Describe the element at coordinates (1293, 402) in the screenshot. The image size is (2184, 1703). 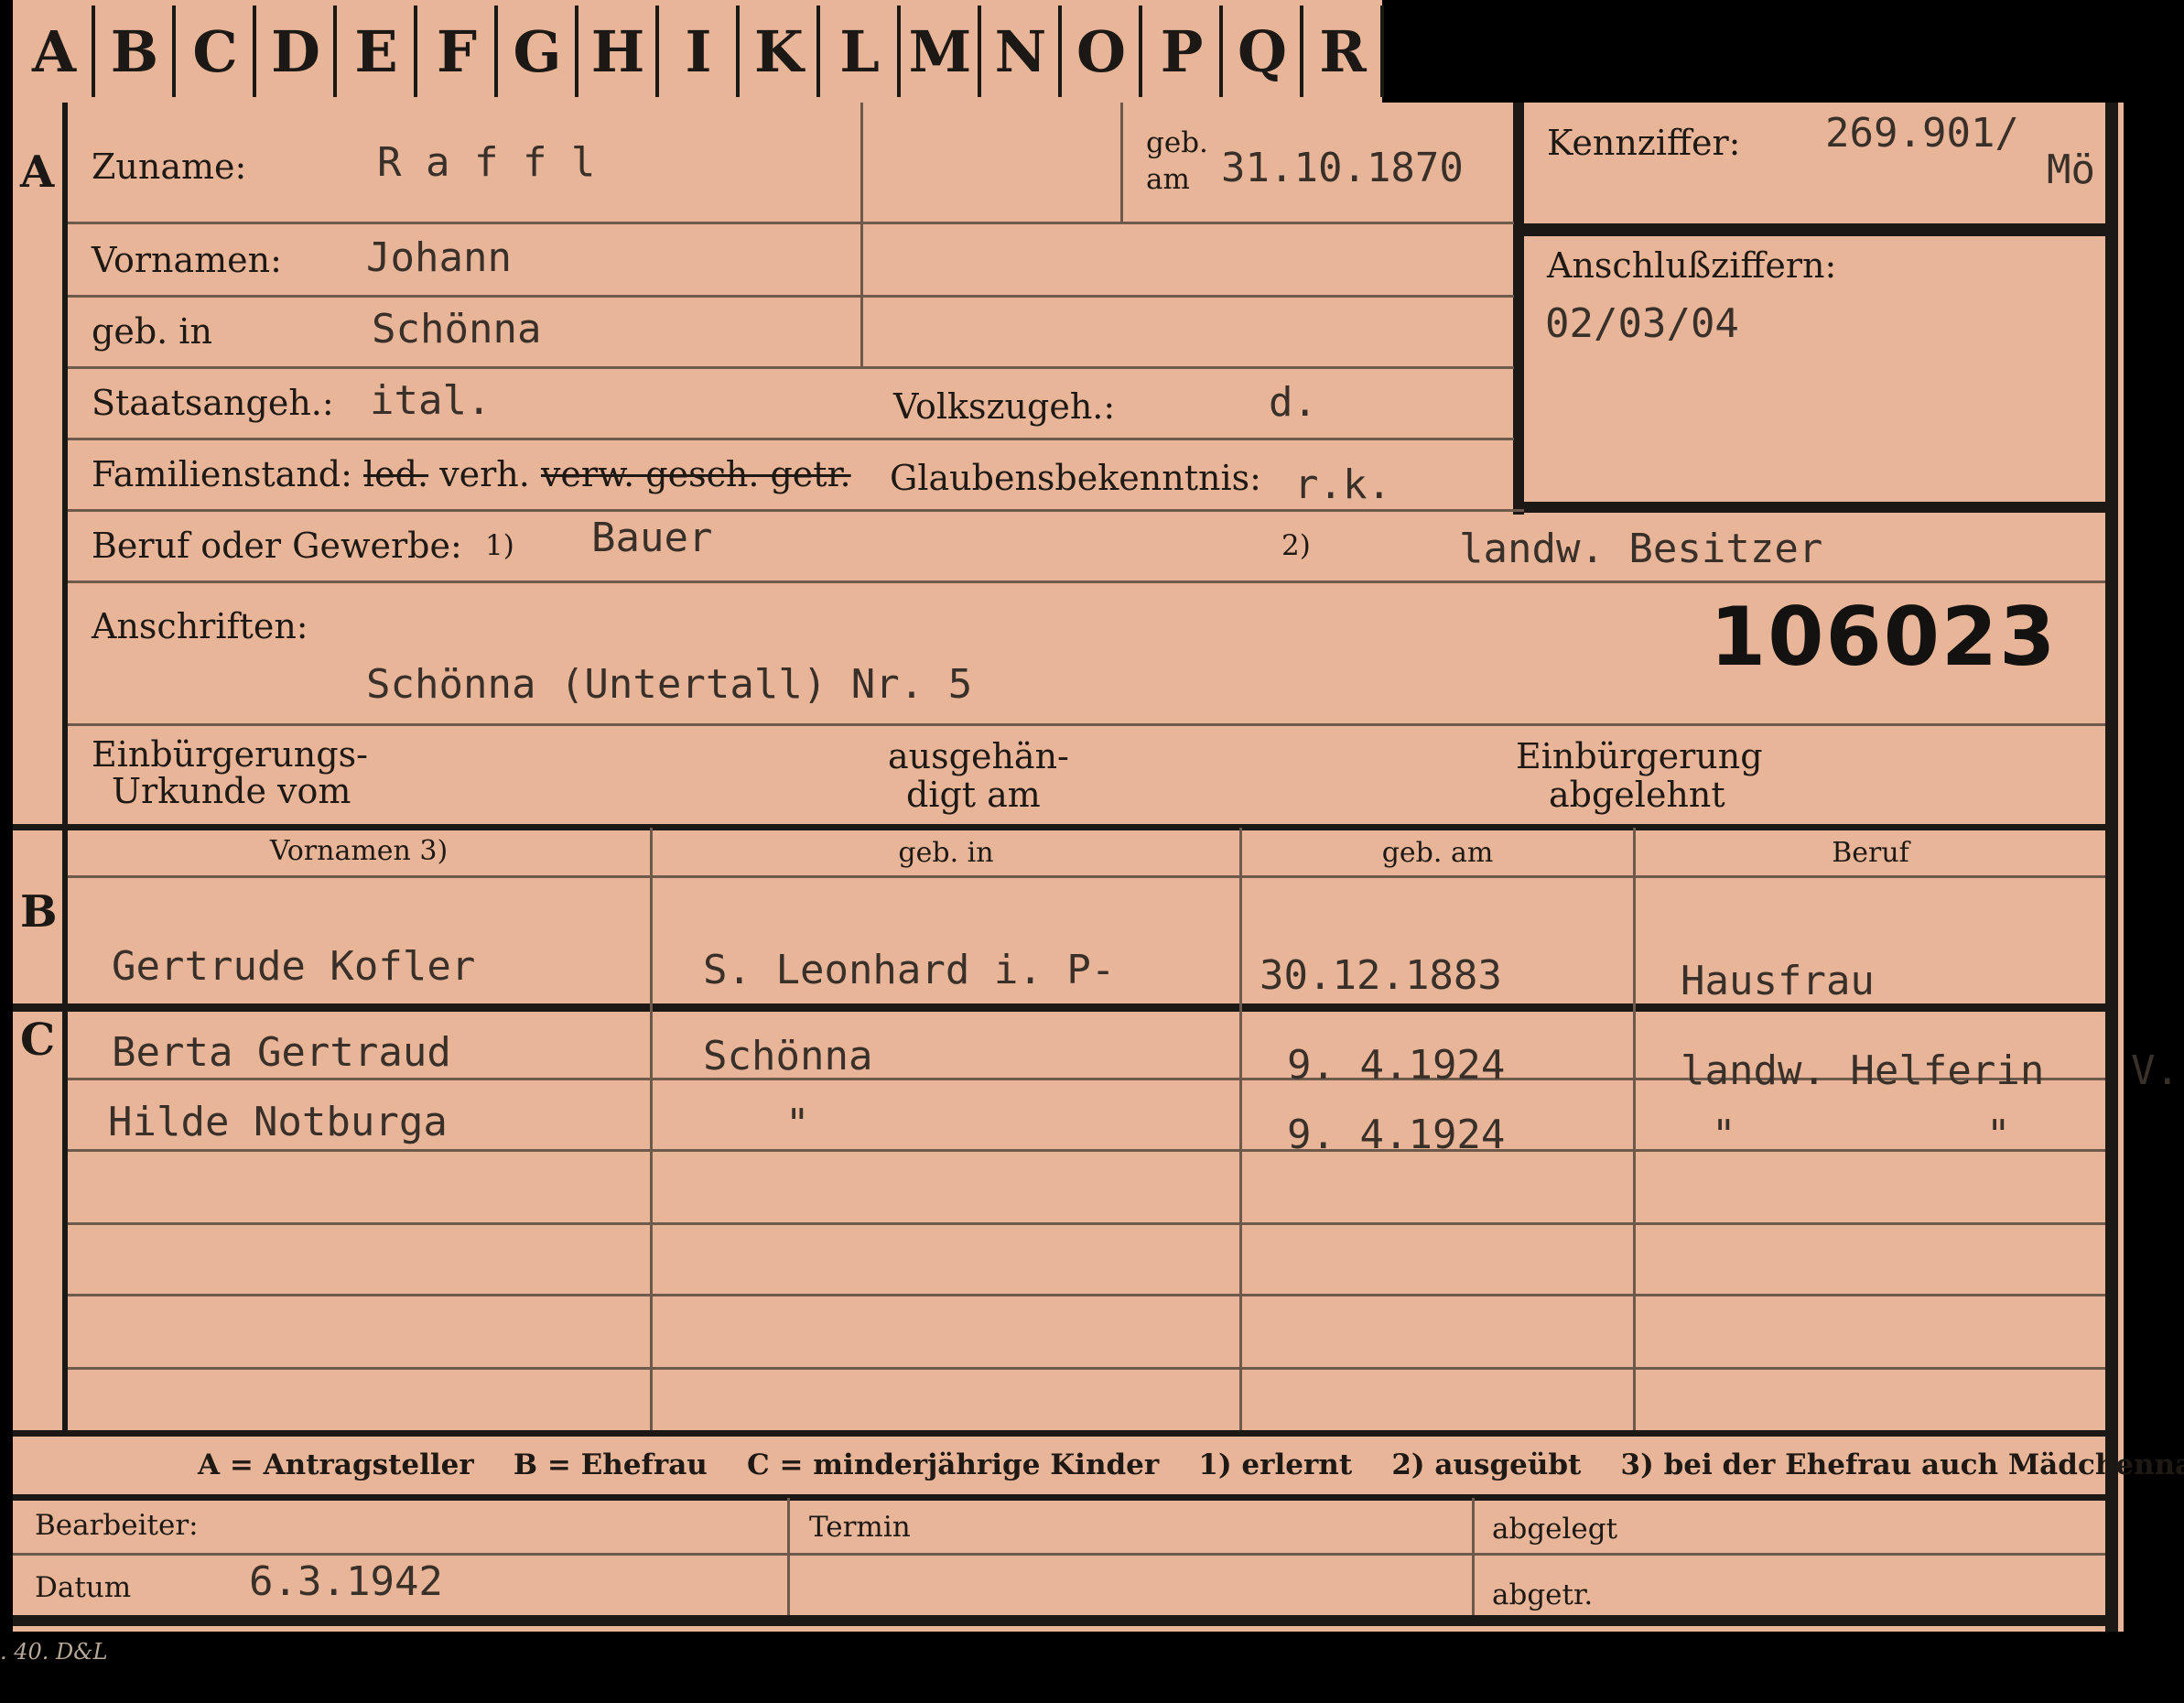
I see `volkszugeh-value: d.` at that location.